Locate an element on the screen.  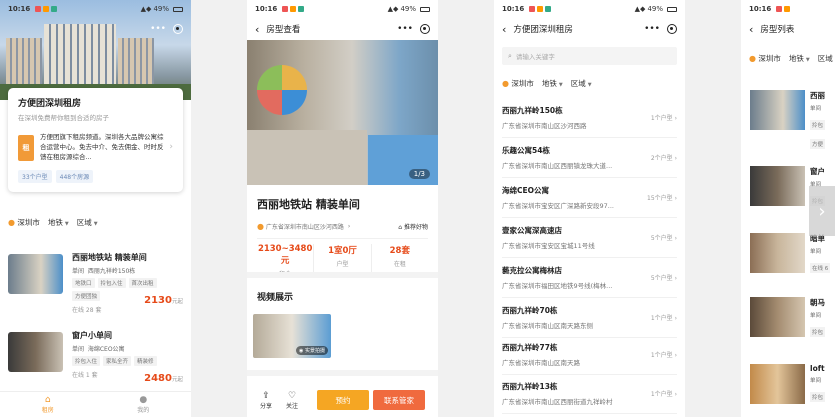
book-button: 预约 is located at coordinates (343, 400).